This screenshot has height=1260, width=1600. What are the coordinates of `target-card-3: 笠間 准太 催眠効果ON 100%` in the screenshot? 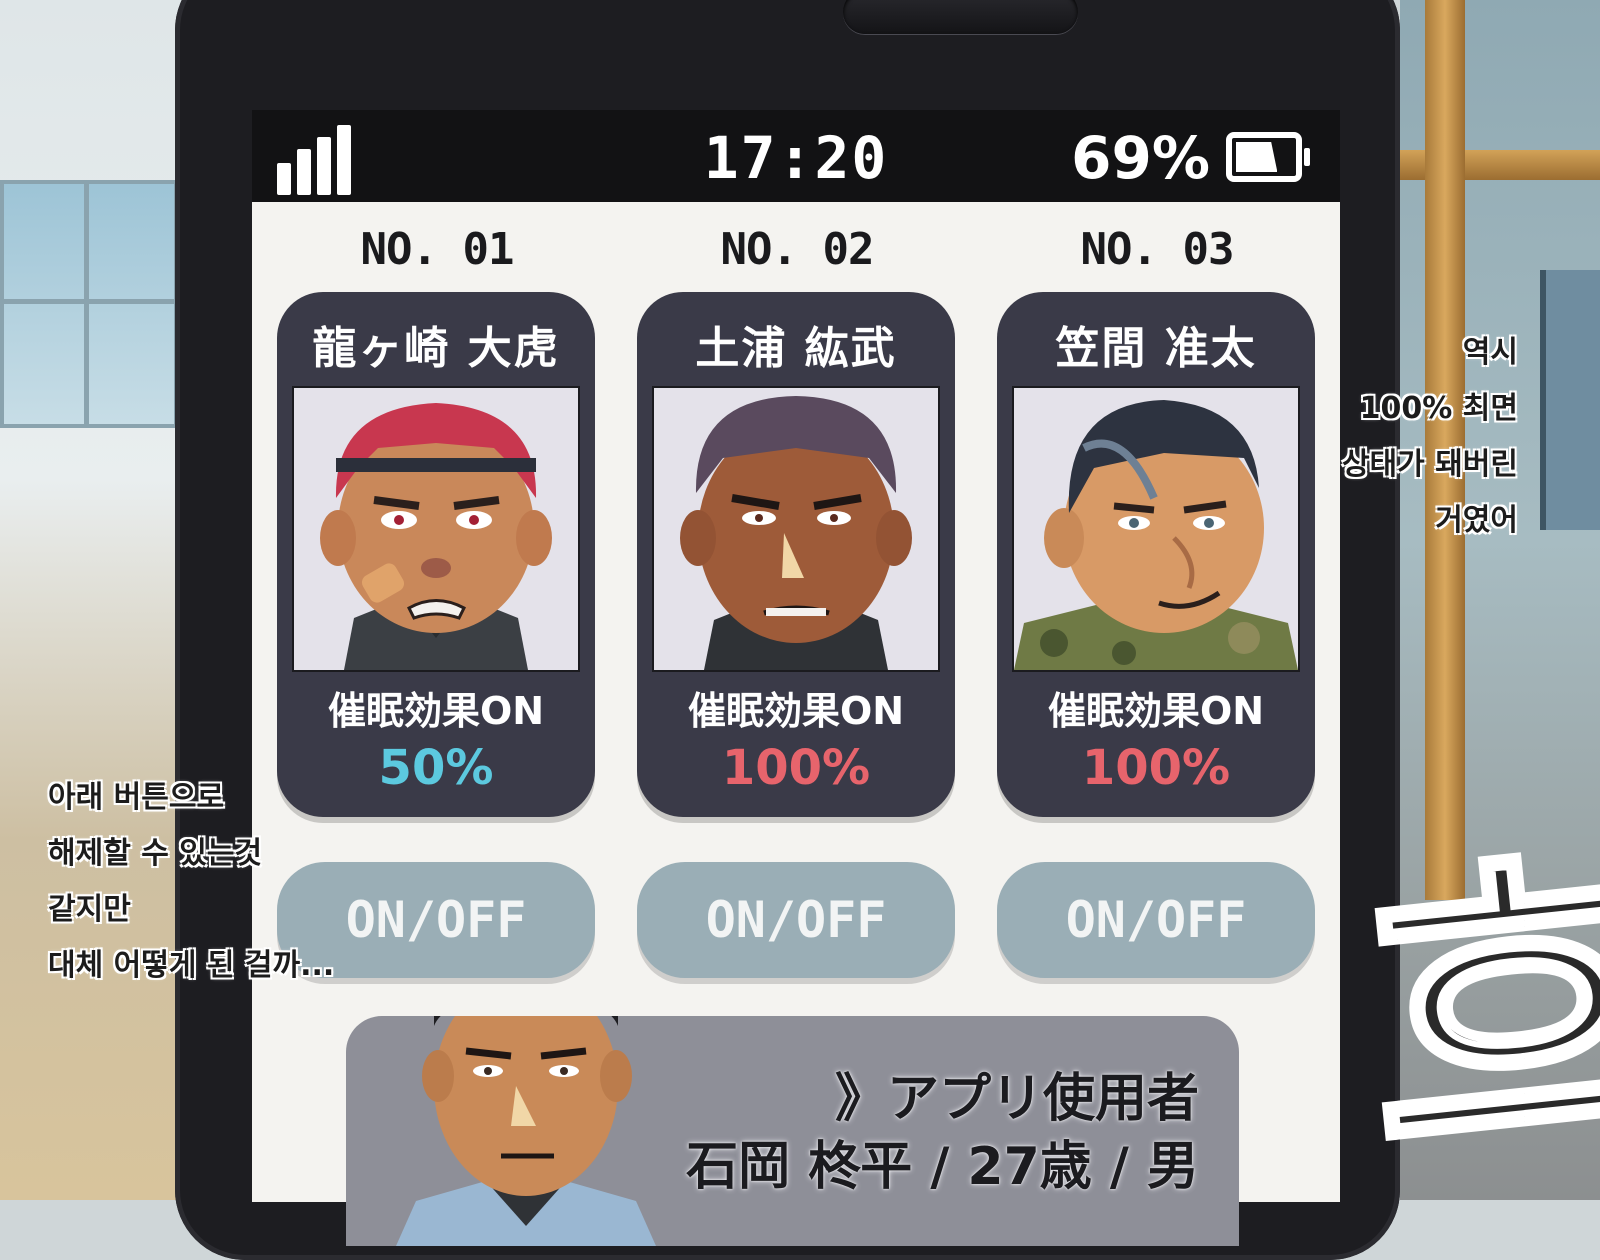 It's located at (1156, 554).